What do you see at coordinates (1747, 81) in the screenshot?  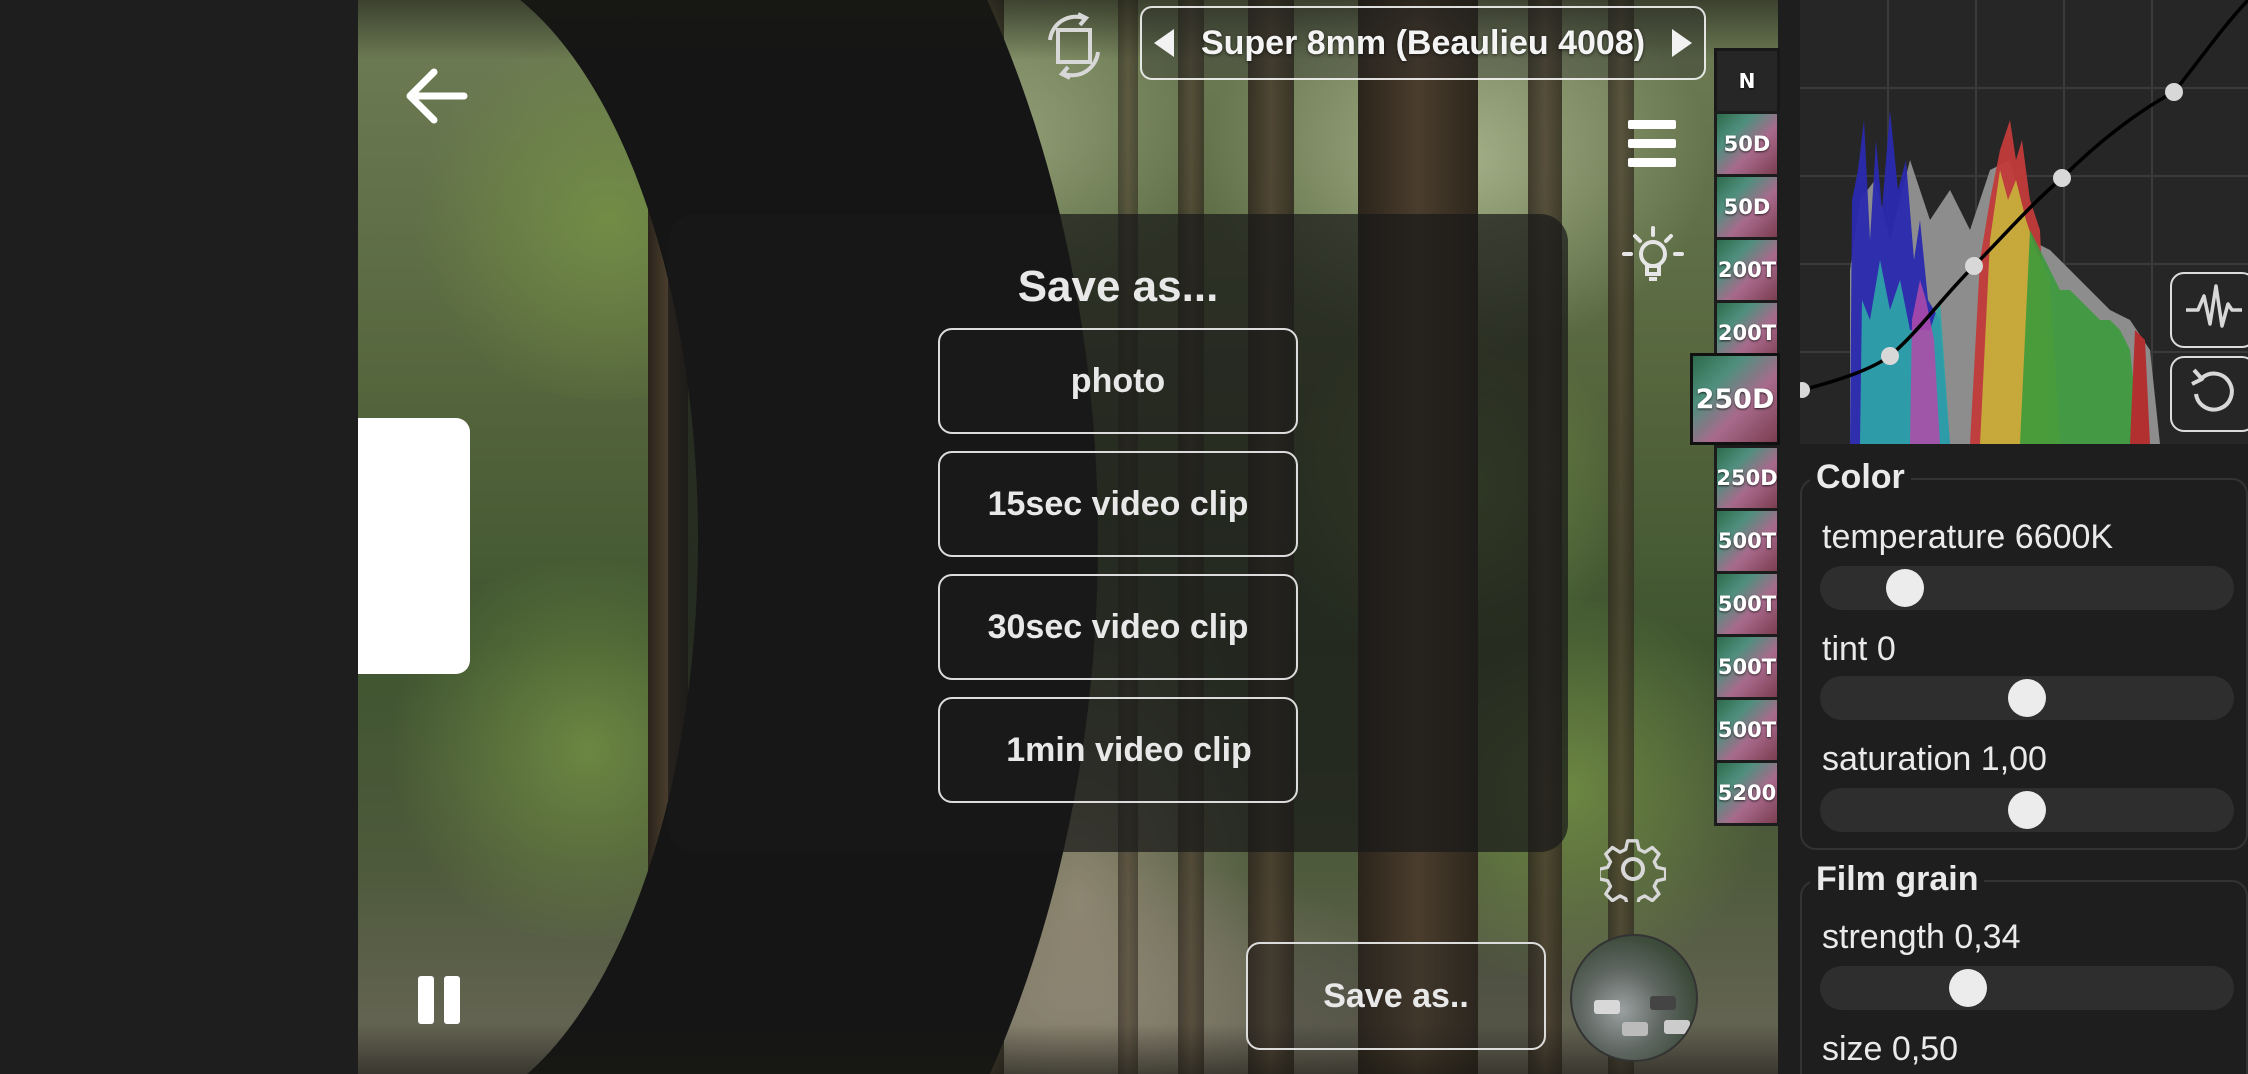 I see `film-stock-n-0: N` at bounding box center [1747, 81].